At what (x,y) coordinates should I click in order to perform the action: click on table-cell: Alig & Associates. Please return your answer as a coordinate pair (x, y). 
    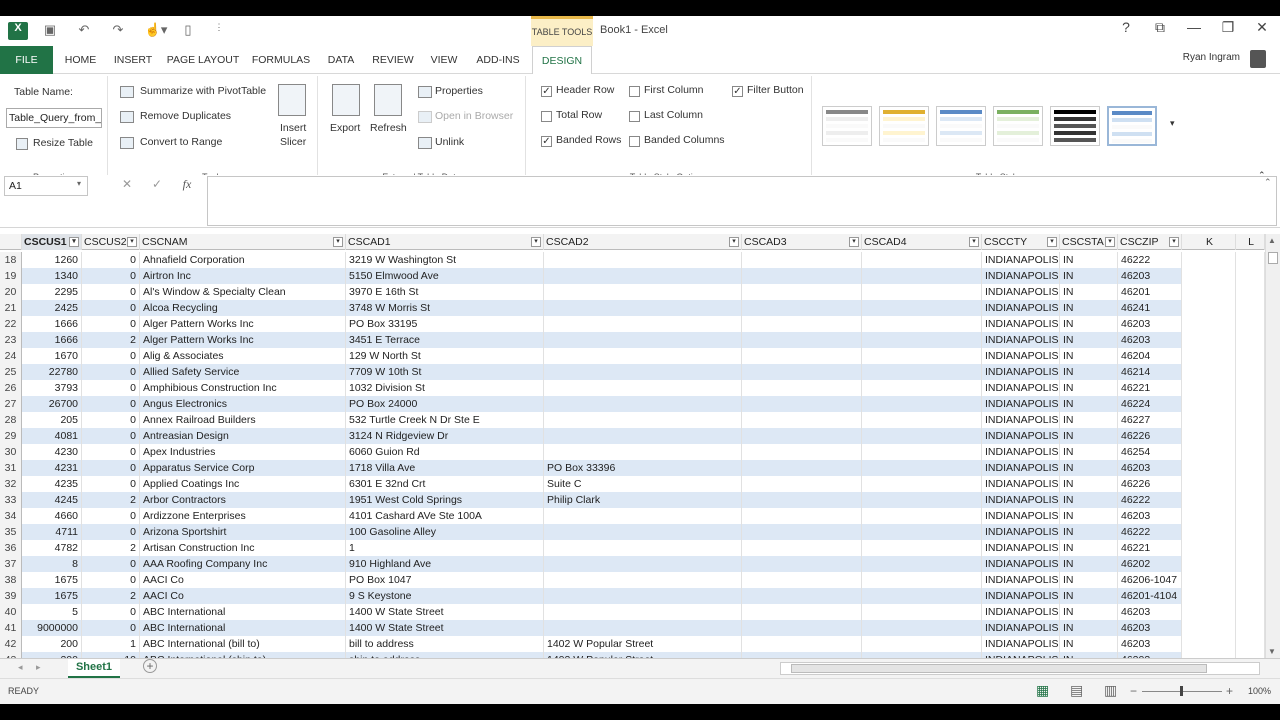
    Looking at the image, I should click on (243, 356).